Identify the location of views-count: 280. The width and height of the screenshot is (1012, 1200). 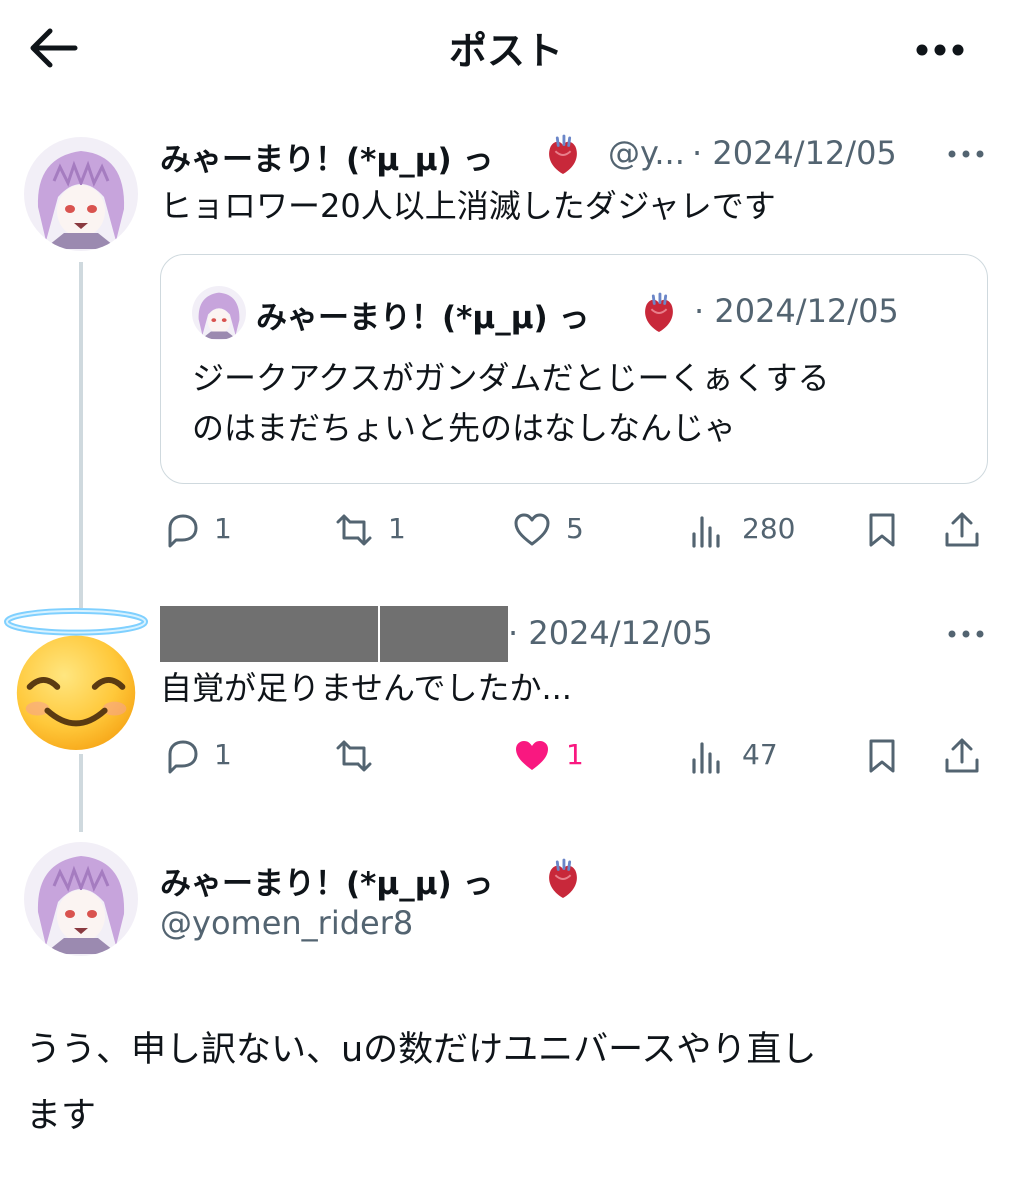
(769, 528).